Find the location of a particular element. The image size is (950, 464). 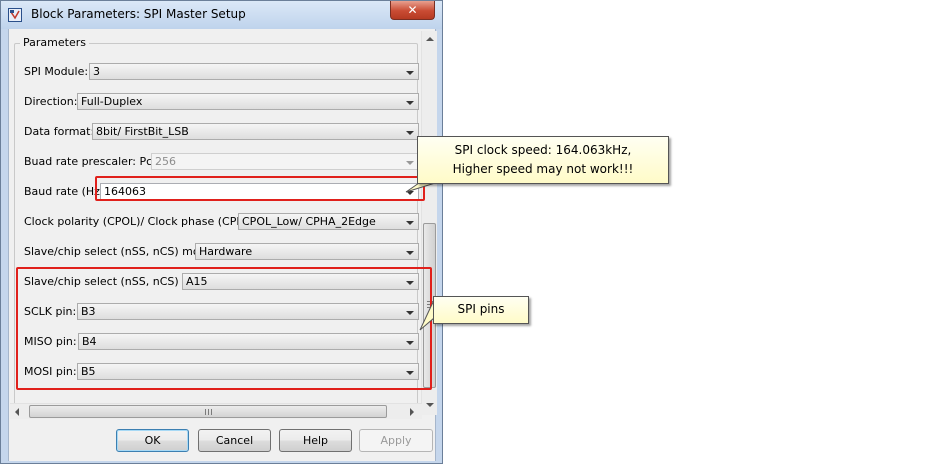

clock-polarity-select: CPOL_Low/ CPHA_2Edge is located at coordinates (328, 221).